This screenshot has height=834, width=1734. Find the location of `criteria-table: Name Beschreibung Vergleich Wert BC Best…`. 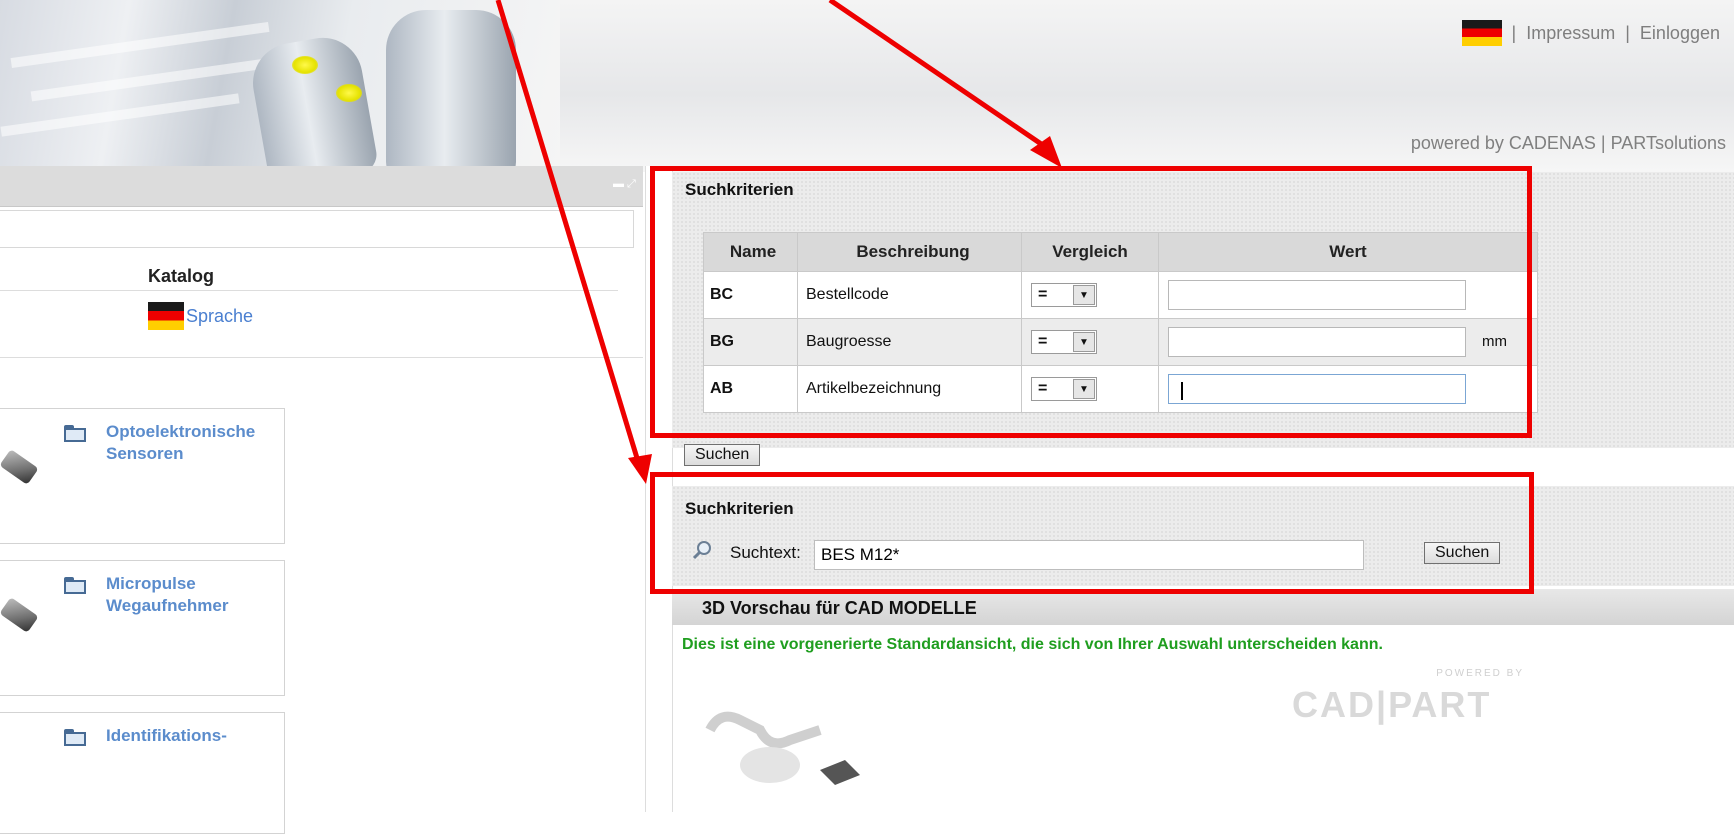

criteria-table: Name Beschreibung Vergleich Wert BC Best… is located at coordinates (1120, 322).